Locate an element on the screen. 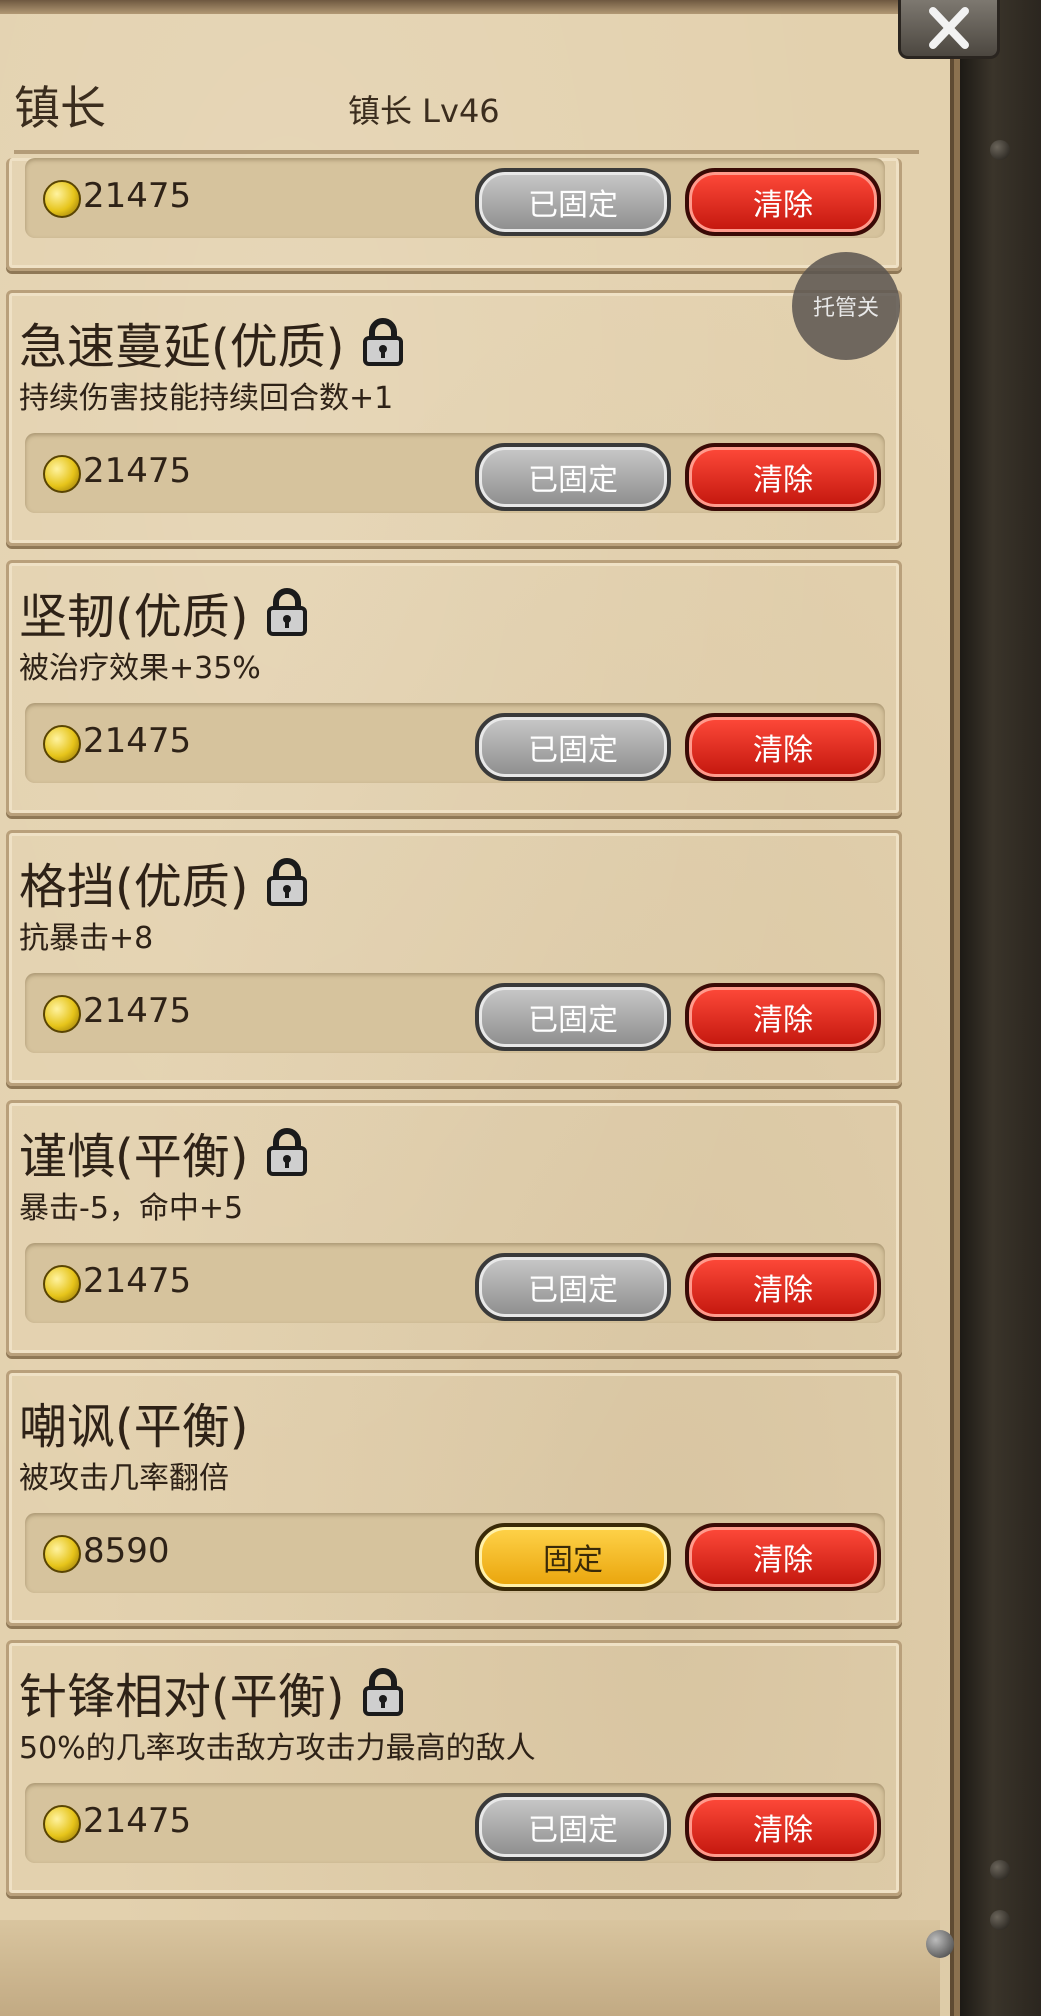 The height and width of the screenshot is (2016, 1041). background-side is located at coordinates (1000, 1008).